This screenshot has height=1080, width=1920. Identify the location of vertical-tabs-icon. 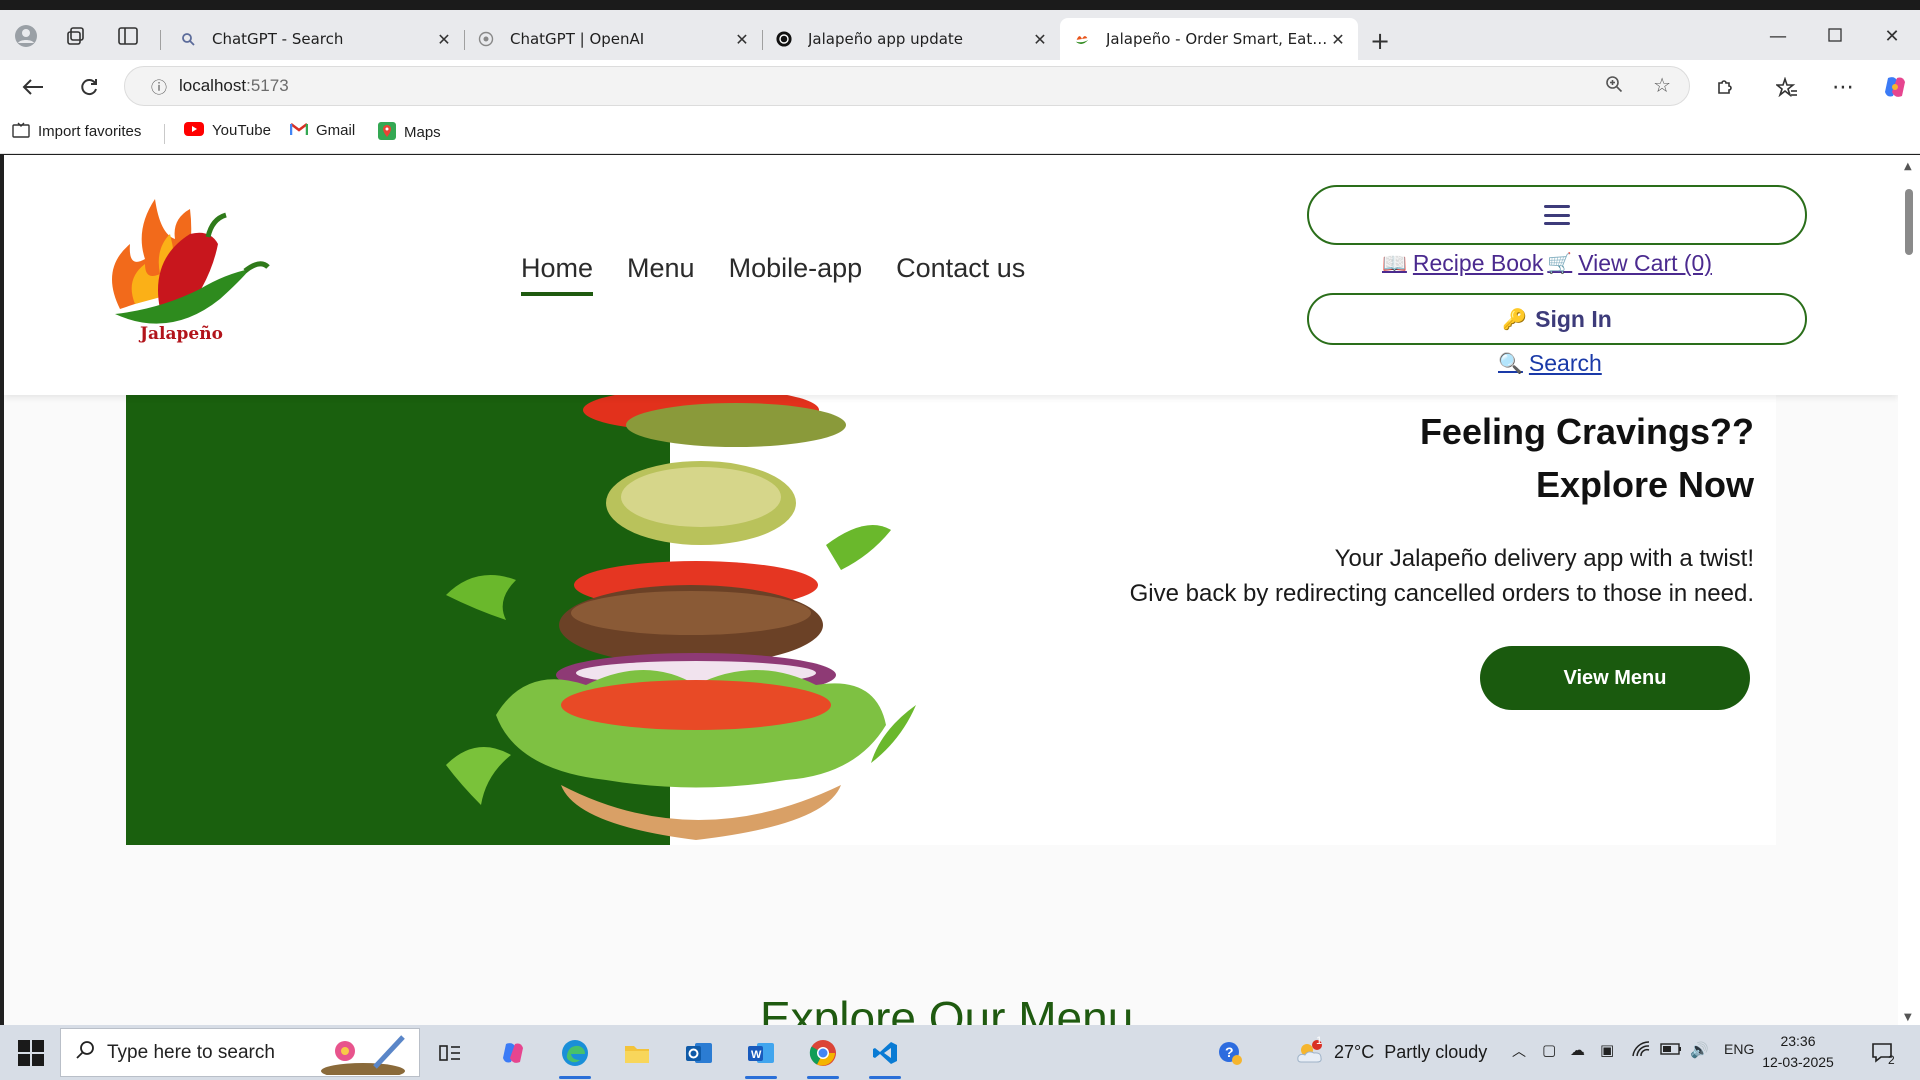
(128, 36).